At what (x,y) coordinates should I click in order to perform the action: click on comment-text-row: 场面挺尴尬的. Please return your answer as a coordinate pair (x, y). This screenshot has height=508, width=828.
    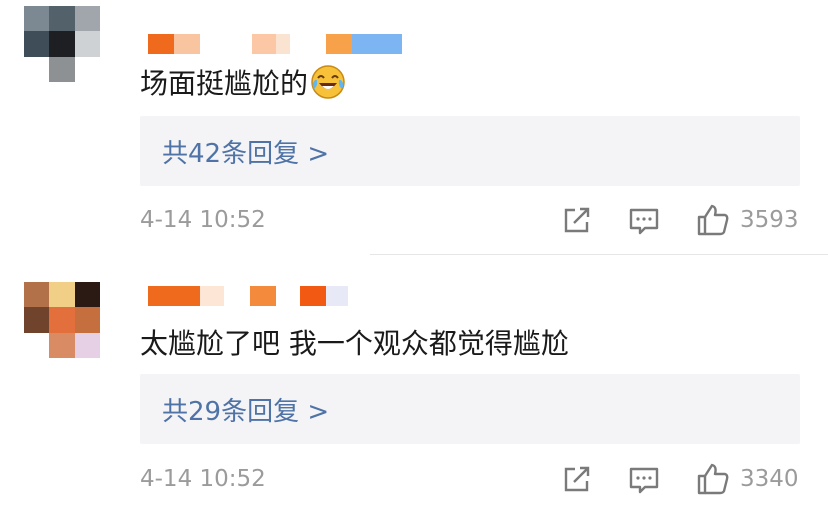
    Looking at the image, I should click on (243, 82).